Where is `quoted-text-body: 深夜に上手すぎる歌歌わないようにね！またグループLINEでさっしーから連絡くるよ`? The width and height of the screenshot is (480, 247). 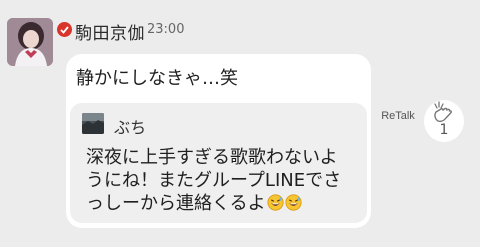 quoted-text-body: 深夜に上手すぎる歌歌わないようにね！またグループLINEでさっしーから連絡くるよ is located at coordinates (214, 180).